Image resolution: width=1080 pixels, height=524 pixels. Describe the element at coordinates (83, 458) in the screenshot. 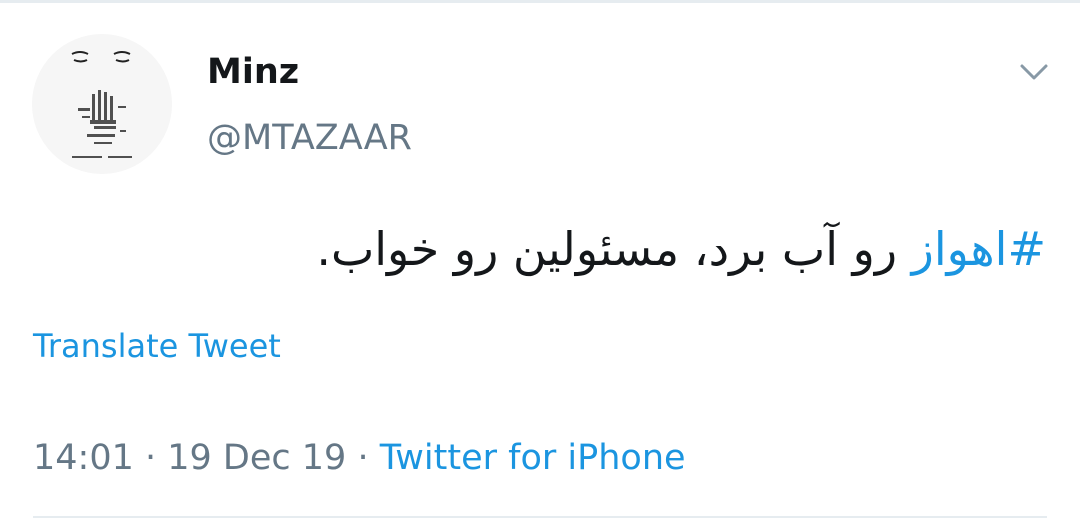

I see `tweet-time: 14:01` at that location.